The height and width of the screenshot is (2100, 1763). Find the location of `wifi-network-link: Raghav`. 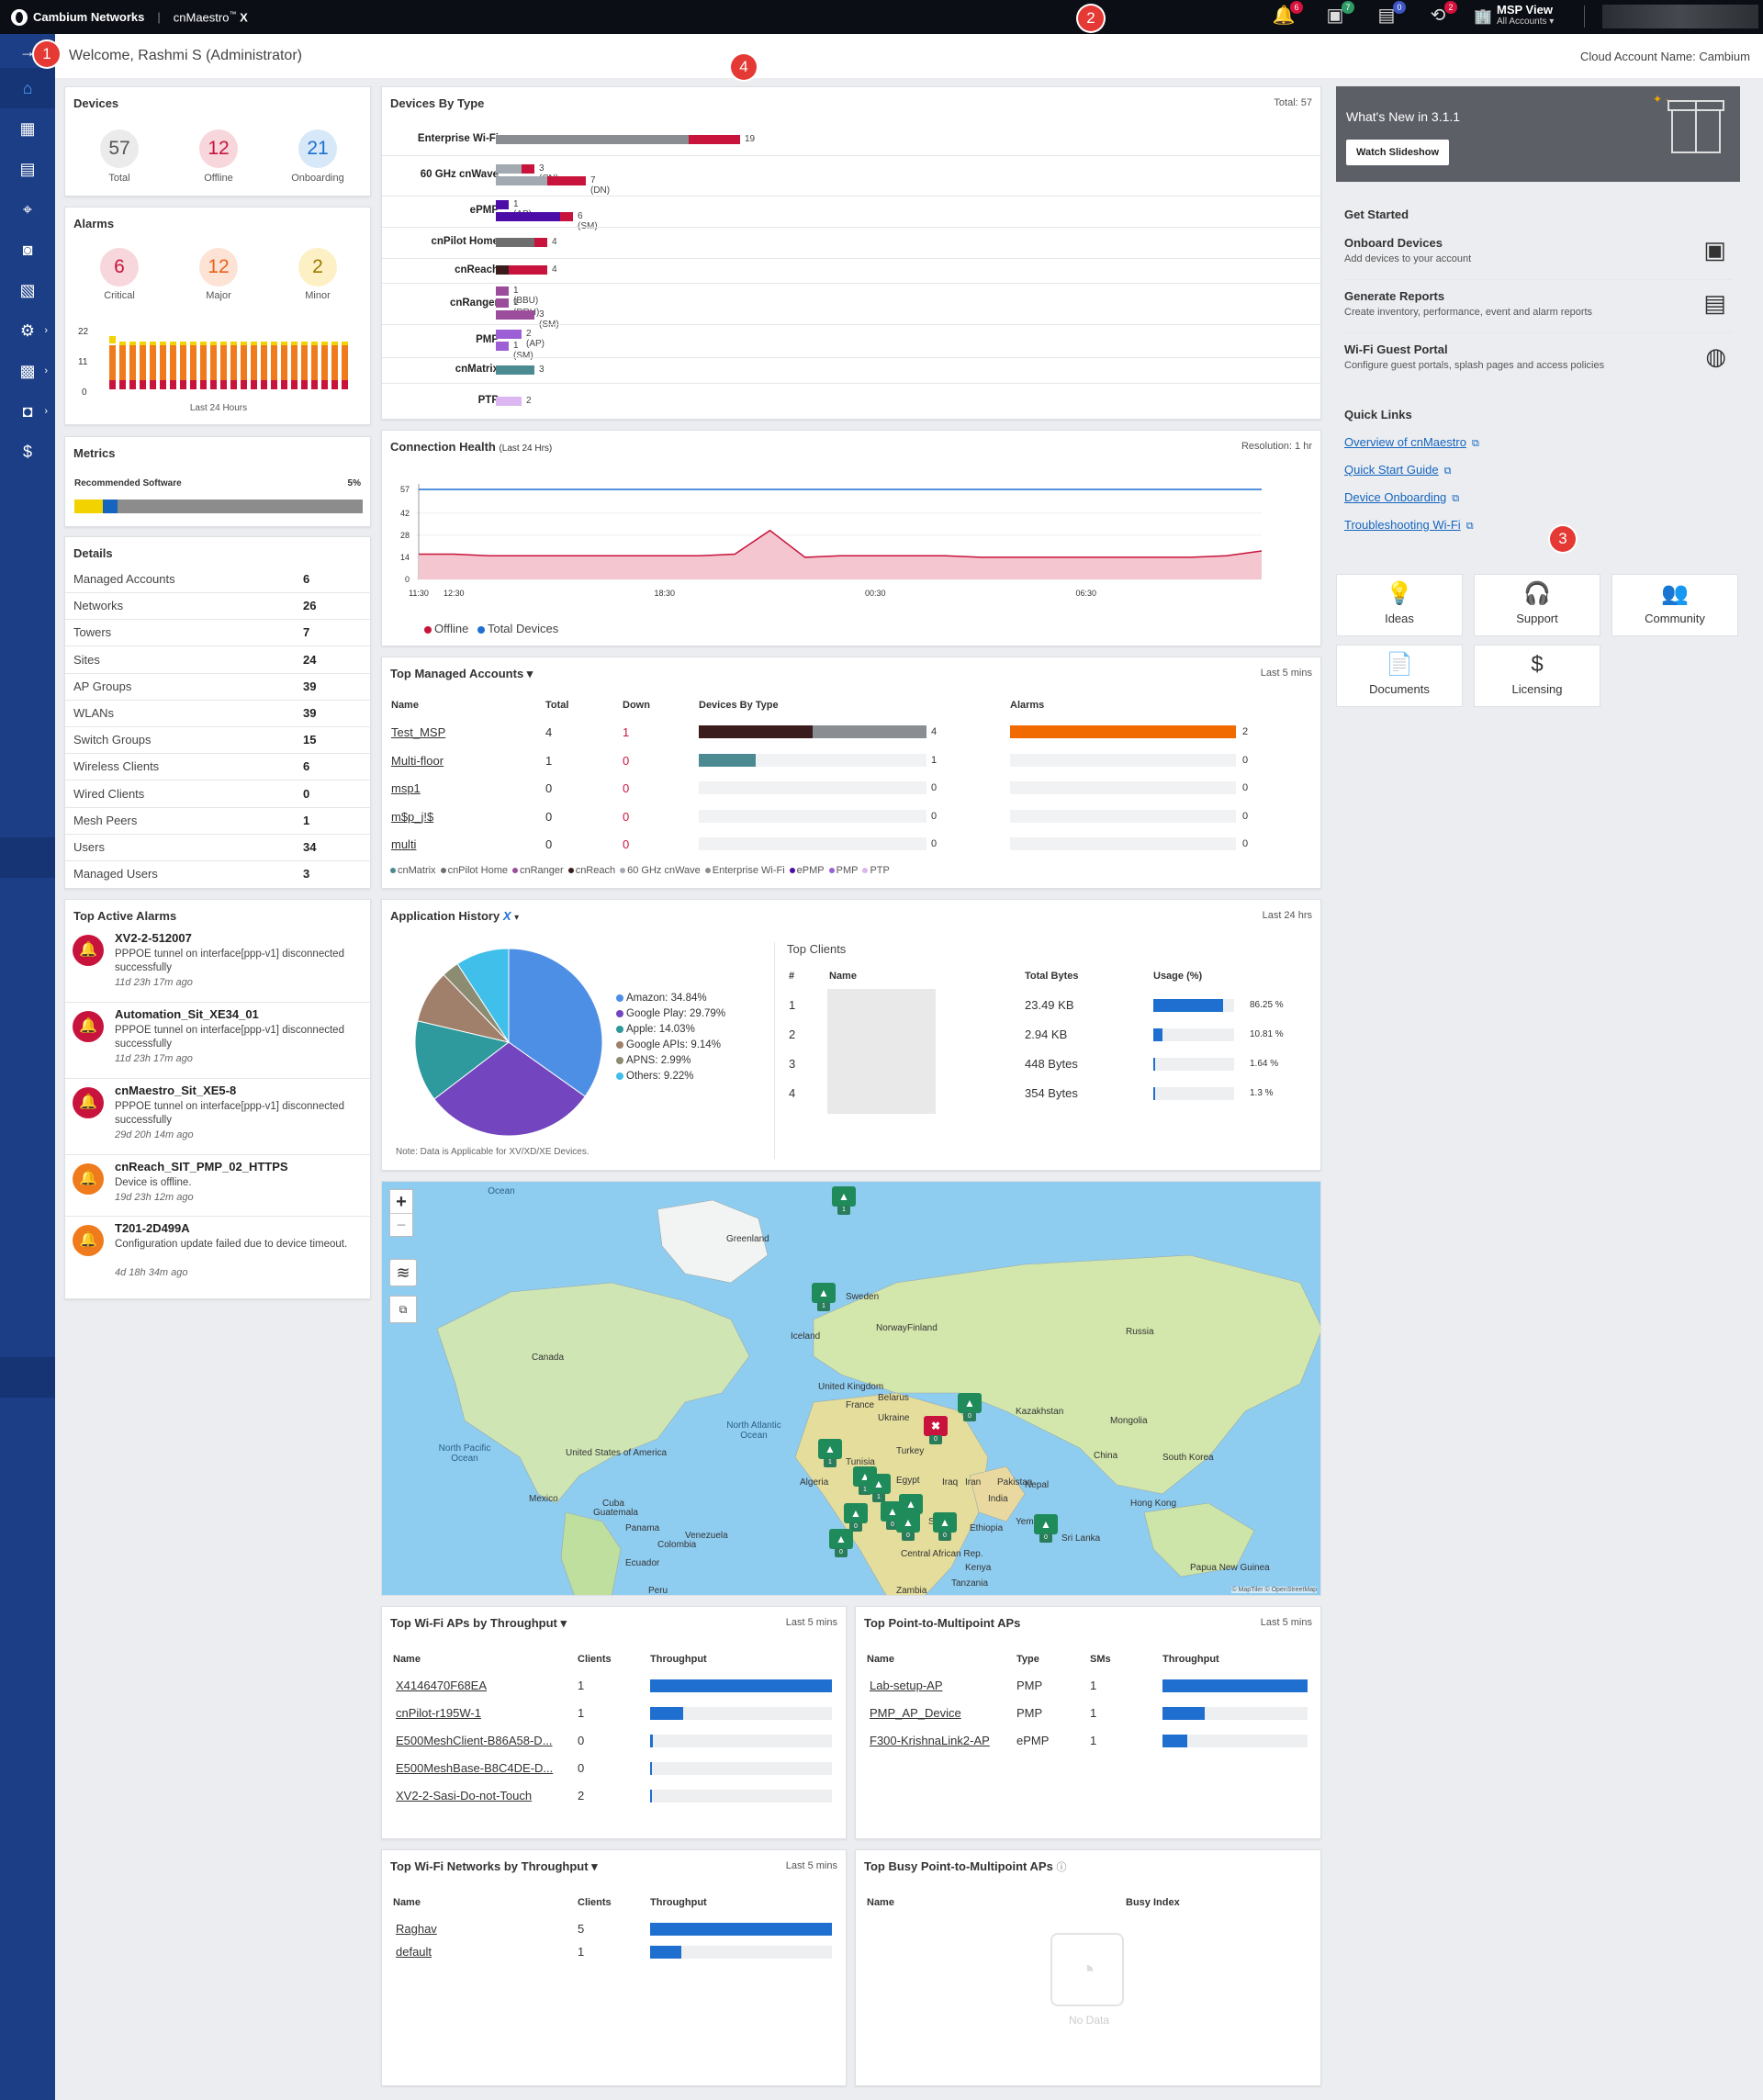

wifi-network-link: Raghav is located at coordinates (416, 1929).